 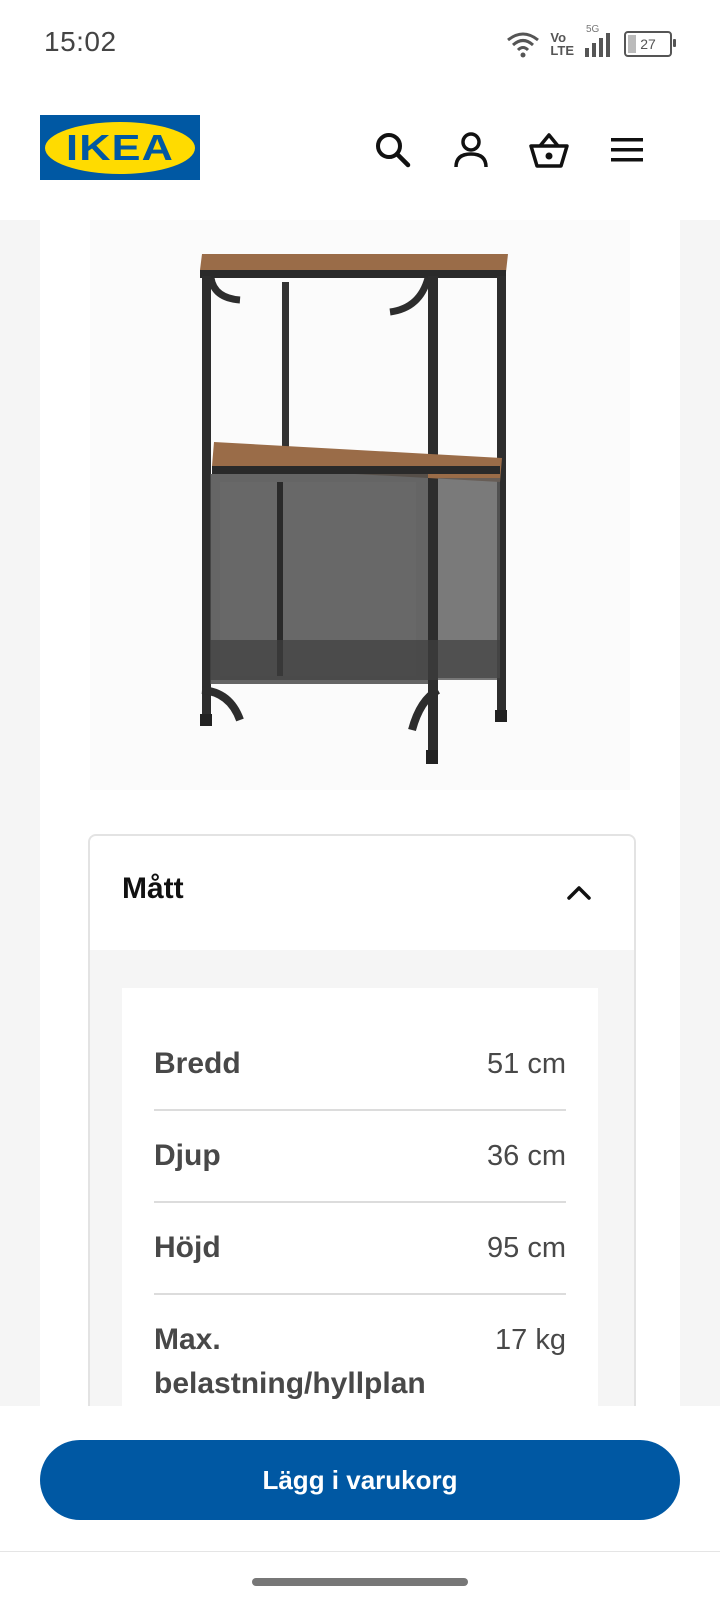 I want to click on home-indicator, so click(x=360, y=1582).